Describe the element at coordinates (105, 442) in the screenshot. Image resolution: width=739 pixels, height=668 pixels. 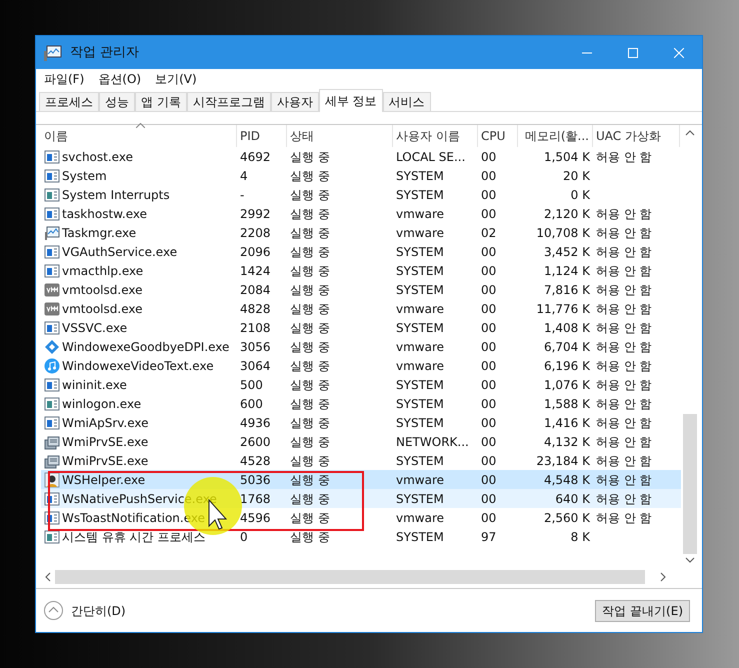
I see `table-cell-text: WmiPrvSE.exe` at that location.